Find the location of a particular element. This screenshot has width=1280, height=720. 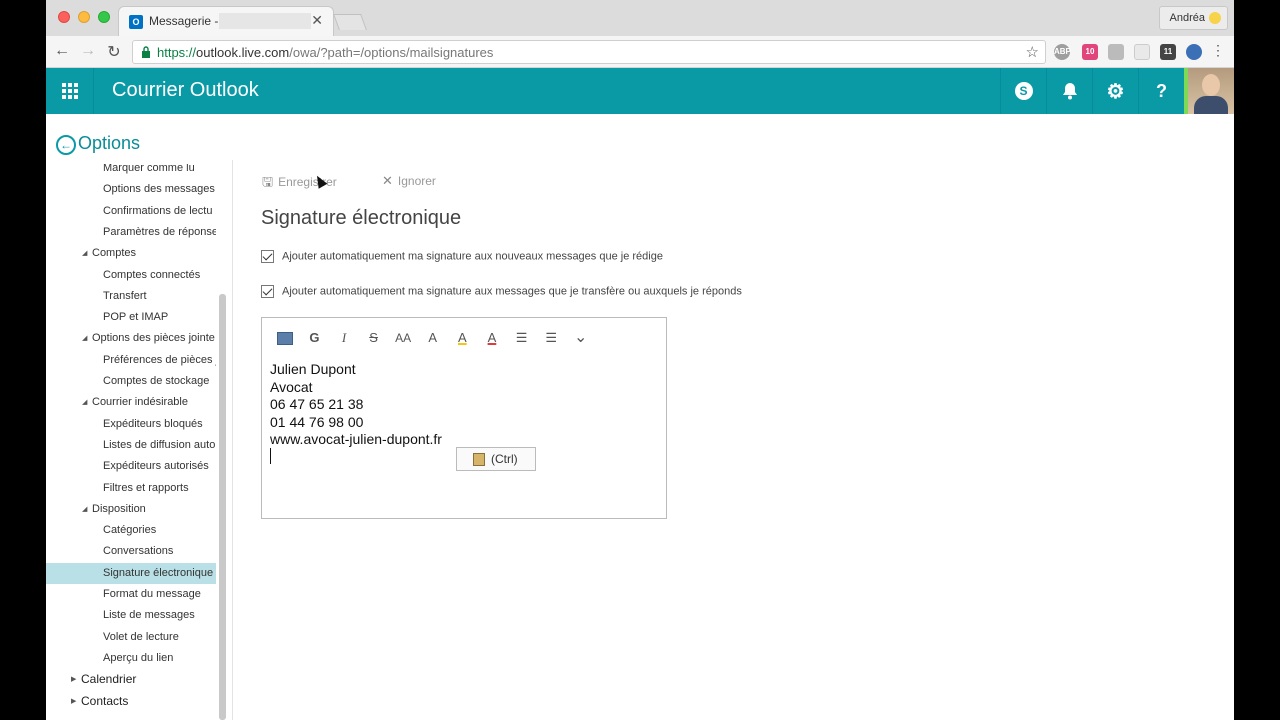

sidebar-item: Listes de diffusion auto is located at coordinates (131, 445).